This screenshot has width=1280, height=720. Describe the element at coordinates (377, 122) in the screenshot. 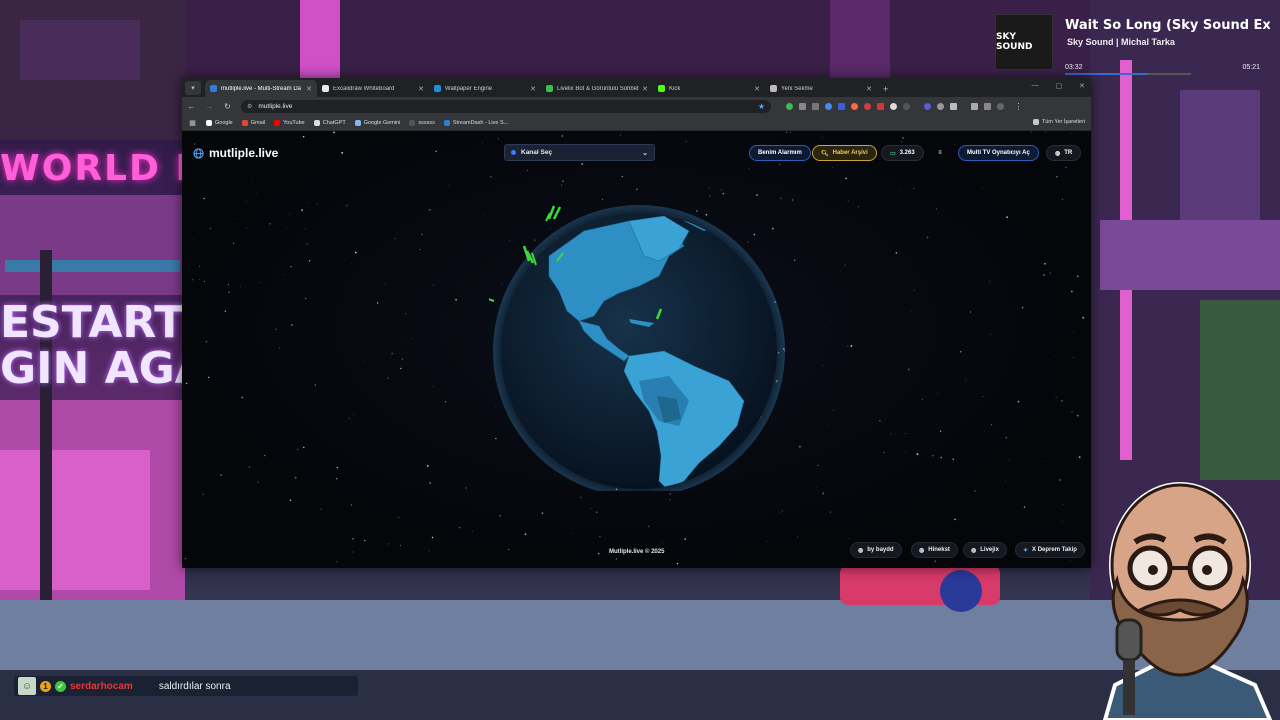

I see `bookmark-item: Google Gemini` at that location.